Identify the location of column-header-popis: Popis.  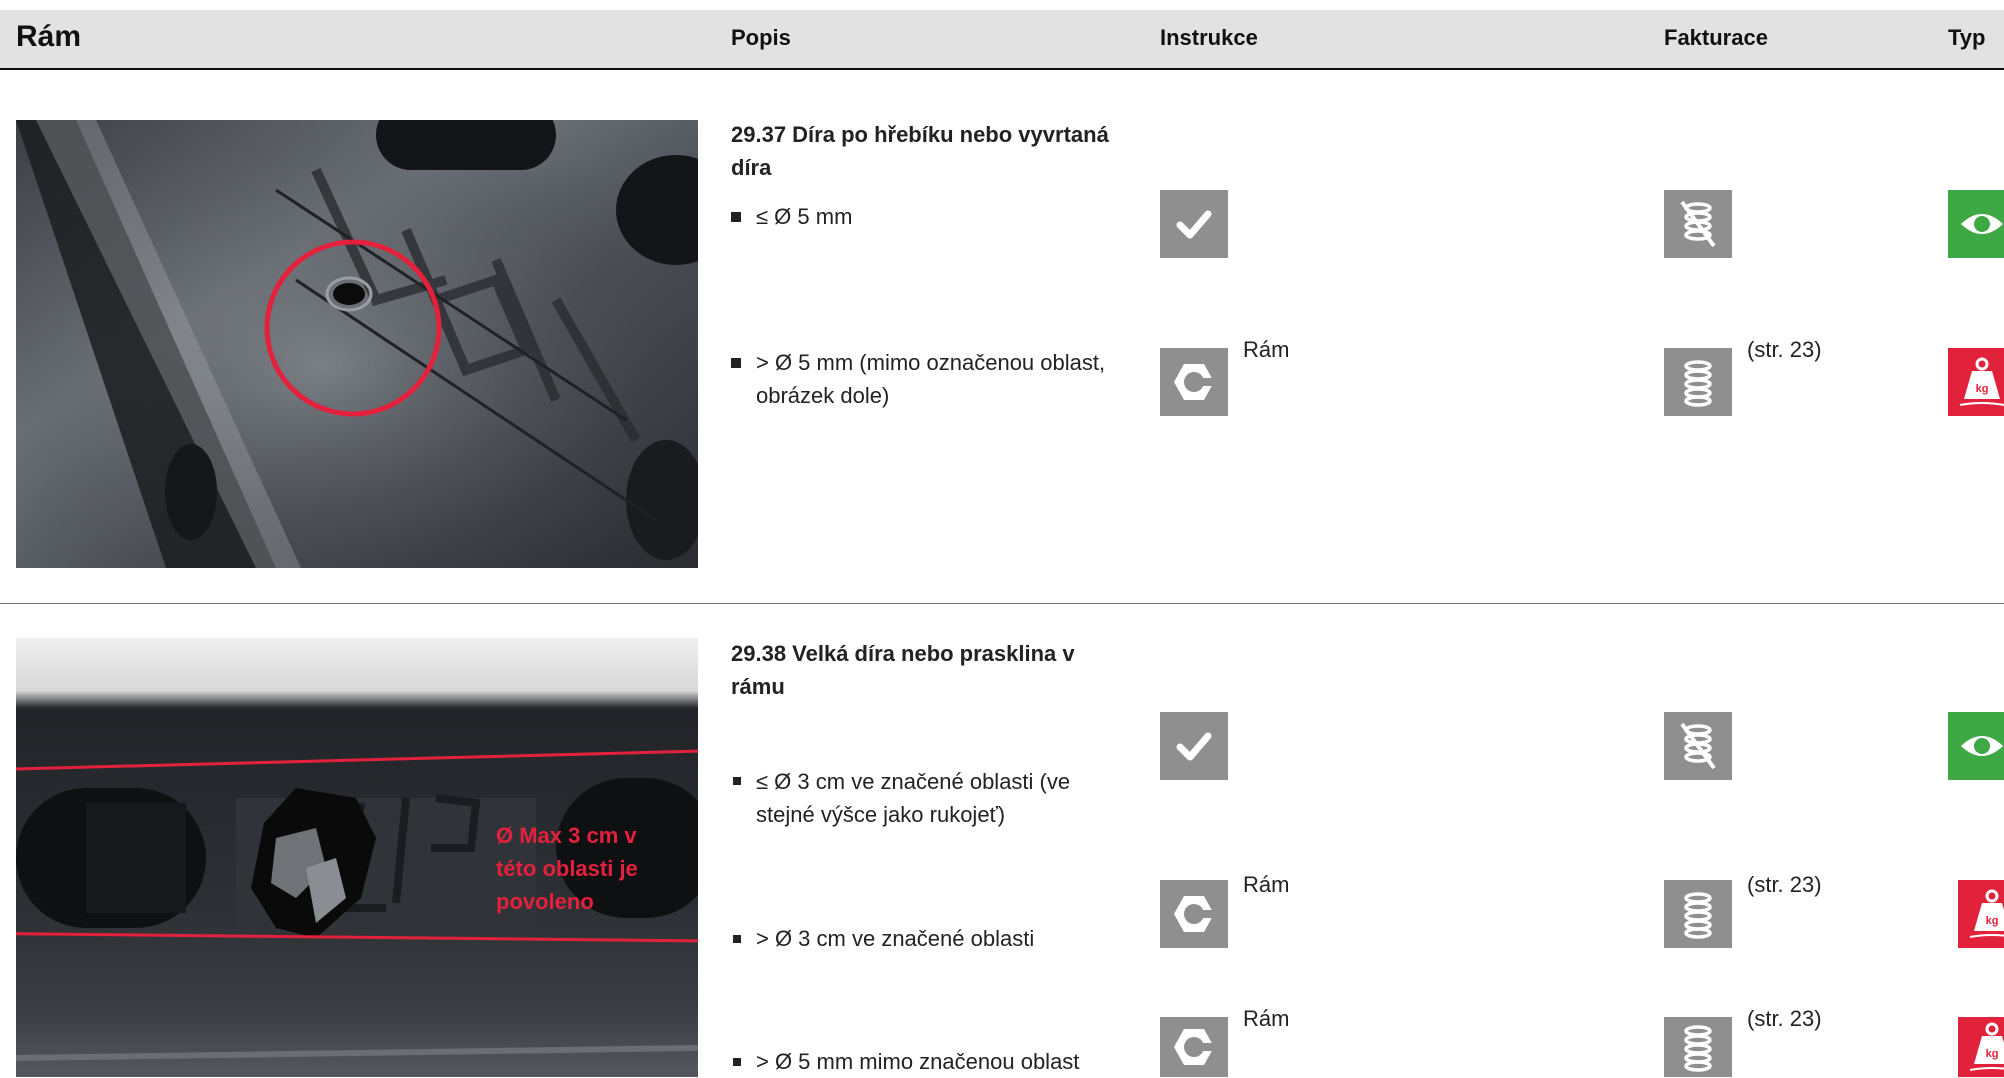
(761, 37).